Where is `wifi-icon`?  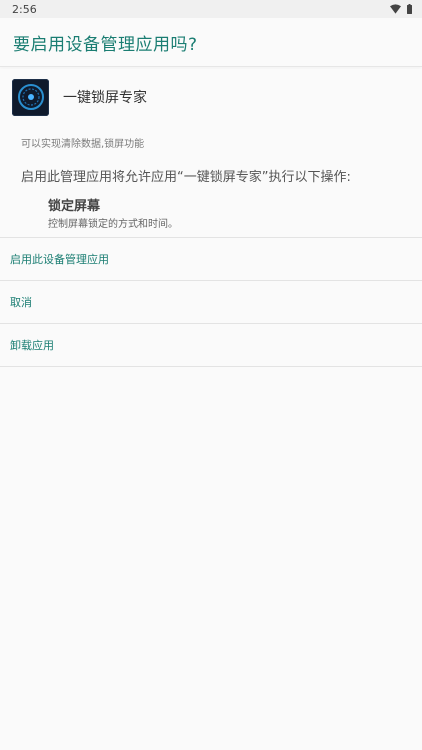
wifi-icon is located at coordinates (395, 9).